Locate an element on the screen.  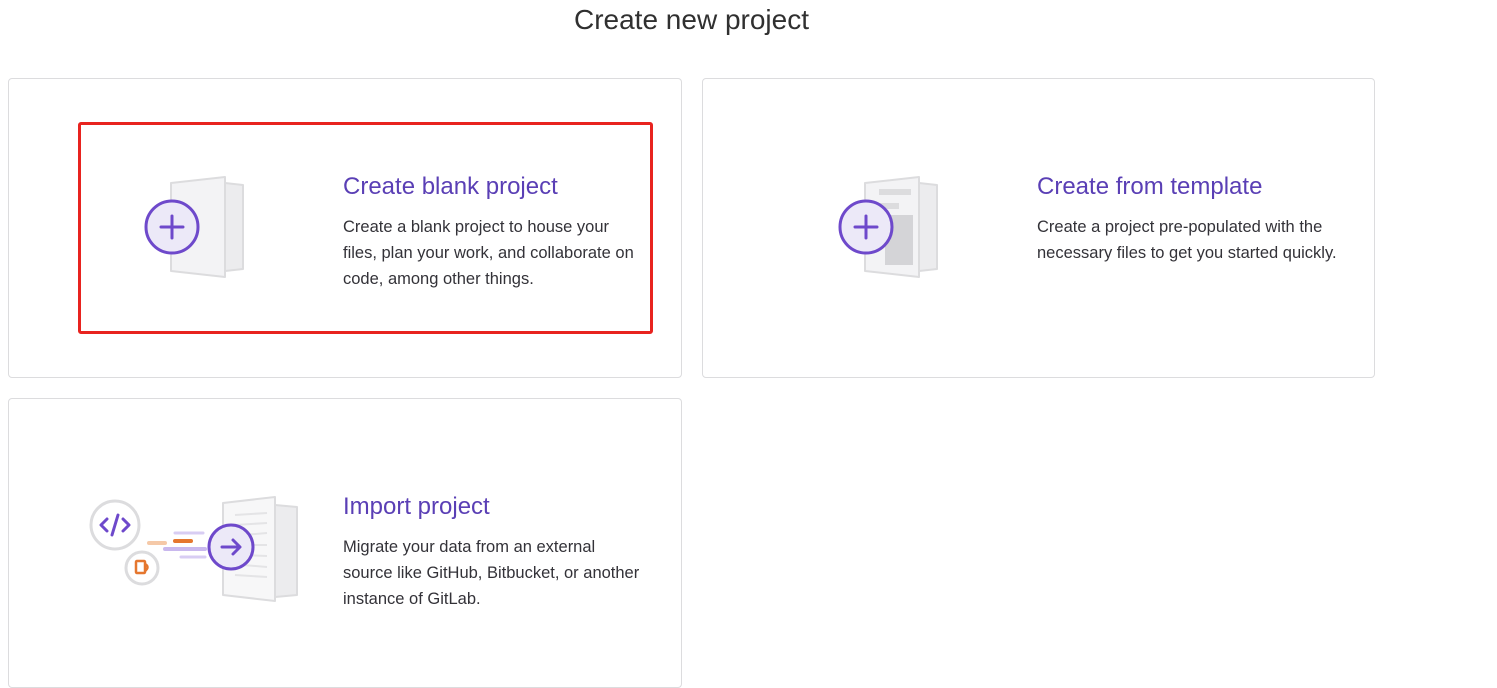
card-title: Import project is located at coordinates (493, 507).